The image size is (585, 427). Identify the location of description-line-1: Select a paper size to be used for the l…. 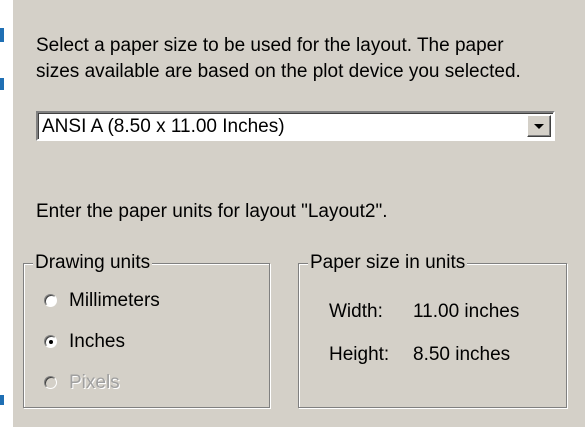
(270, 45).